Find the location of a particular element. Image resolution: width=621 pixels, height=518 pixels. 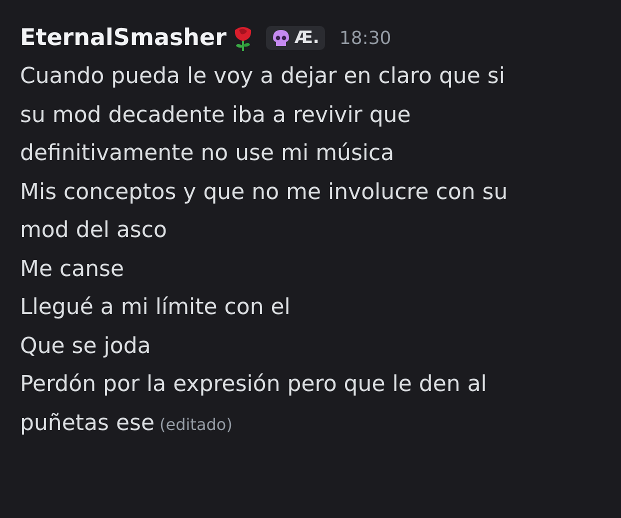

username: EternalSmasher is located at coordinates (123, 38).